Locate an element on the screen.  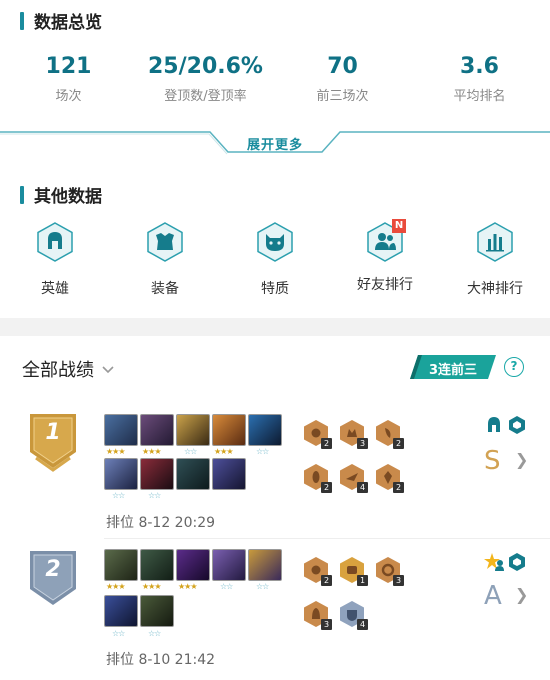
quick-label: 英雄 is located at coordinates (55, 289).